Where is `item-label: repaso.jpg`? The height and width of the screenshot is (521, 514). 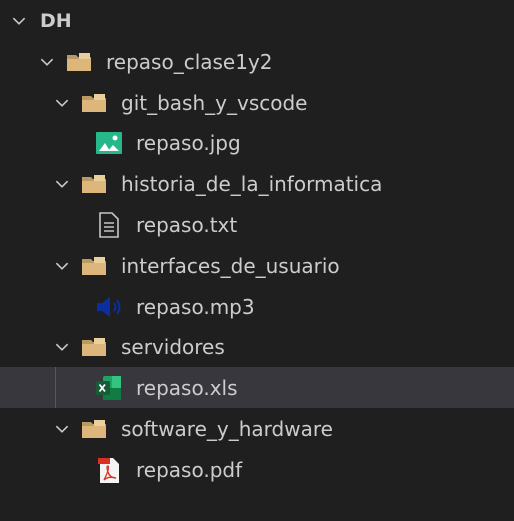 item-label: repaso.jpg is located at coordinates (188, 142).